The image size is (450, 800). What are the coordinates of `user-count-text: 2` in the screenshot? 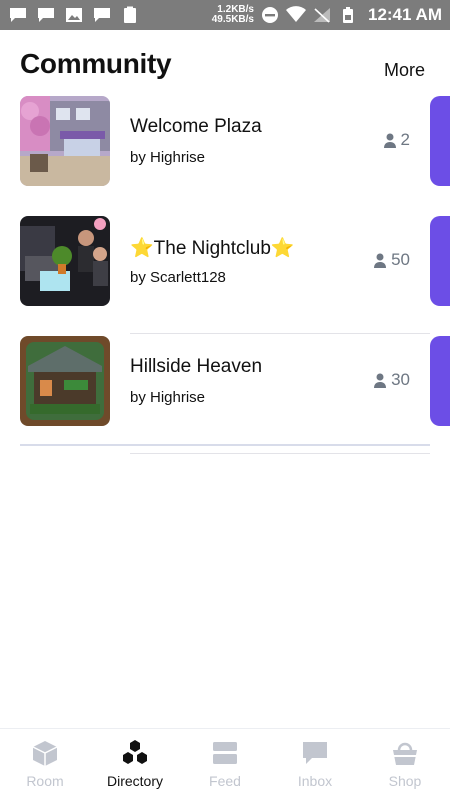 It's located at (405, 139).